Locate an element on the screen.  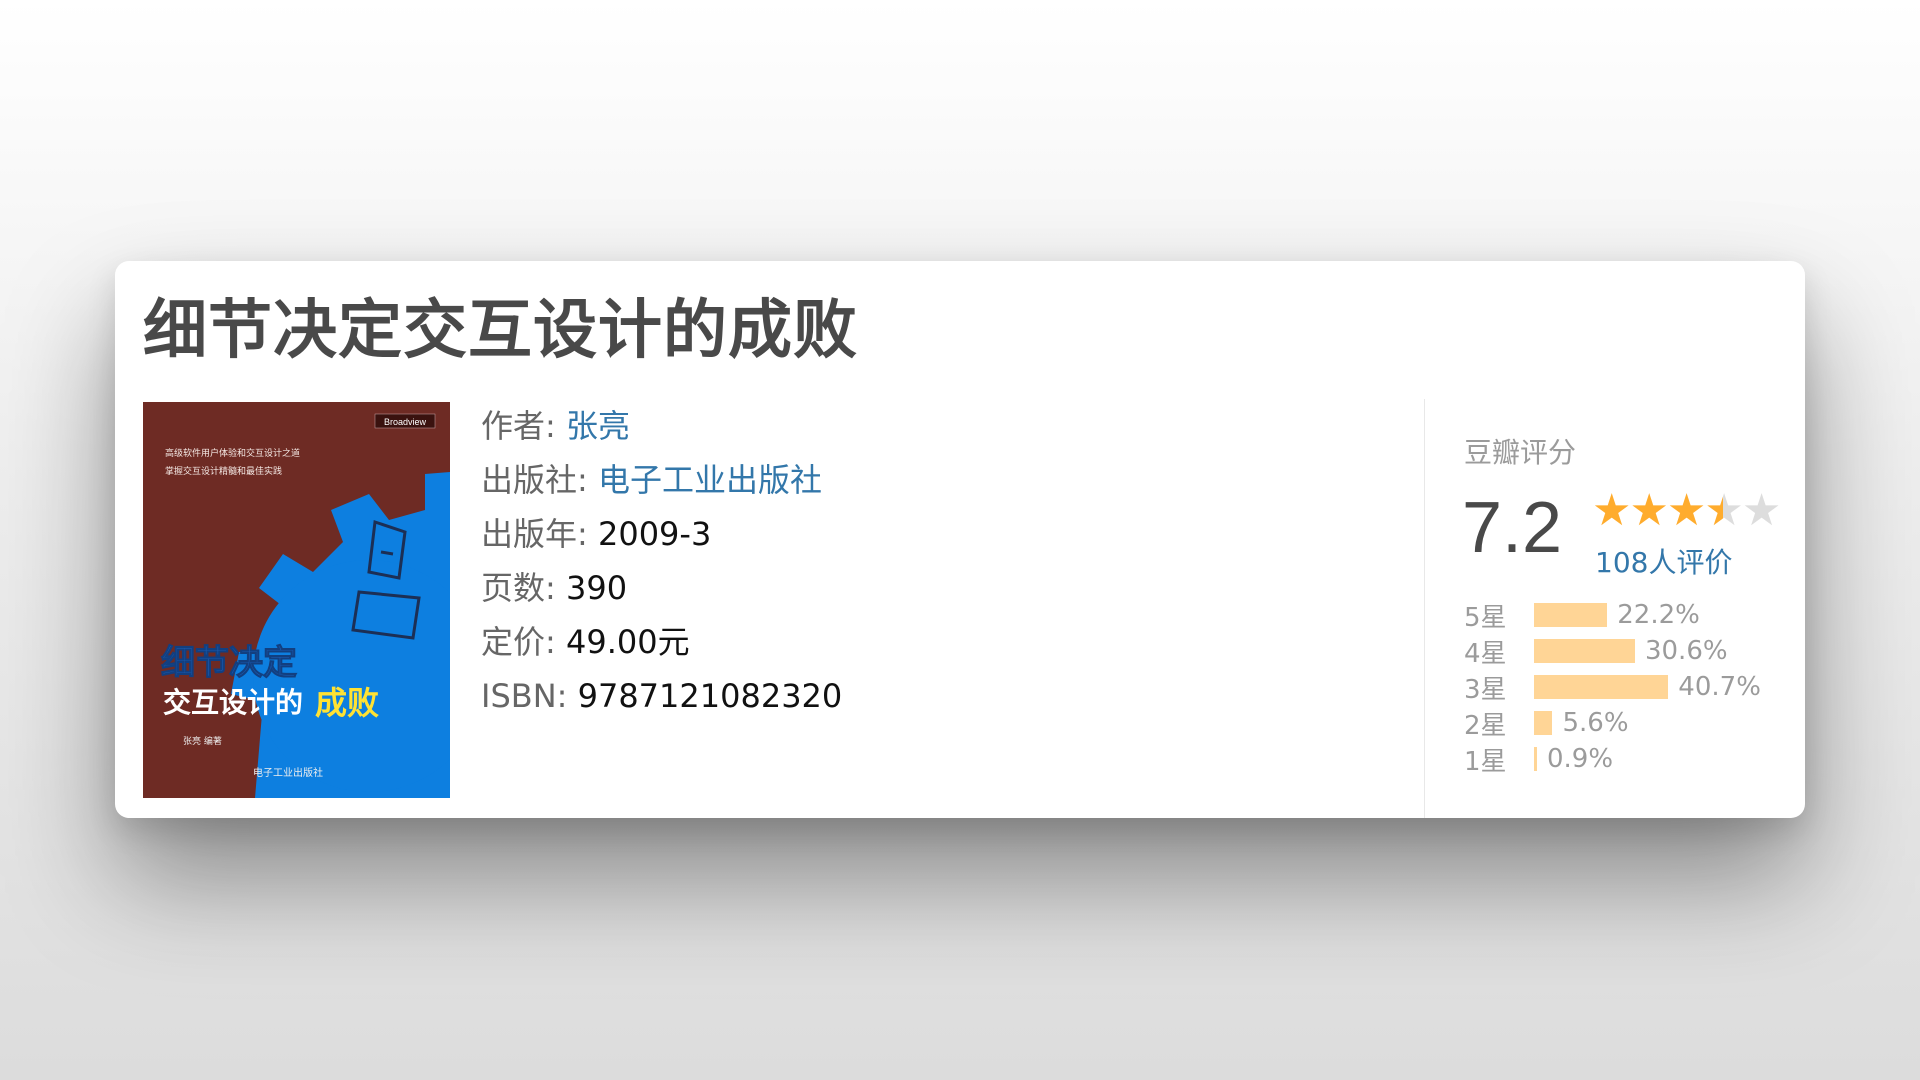
dist-percent: 22.2% is located at coordinates (1658, 615).